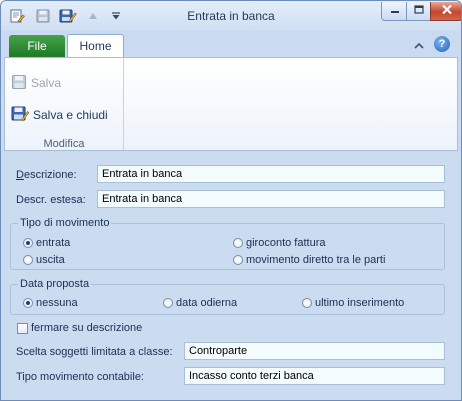  I want to click on radio-data-odierna: data odierna, so click(200, 303).